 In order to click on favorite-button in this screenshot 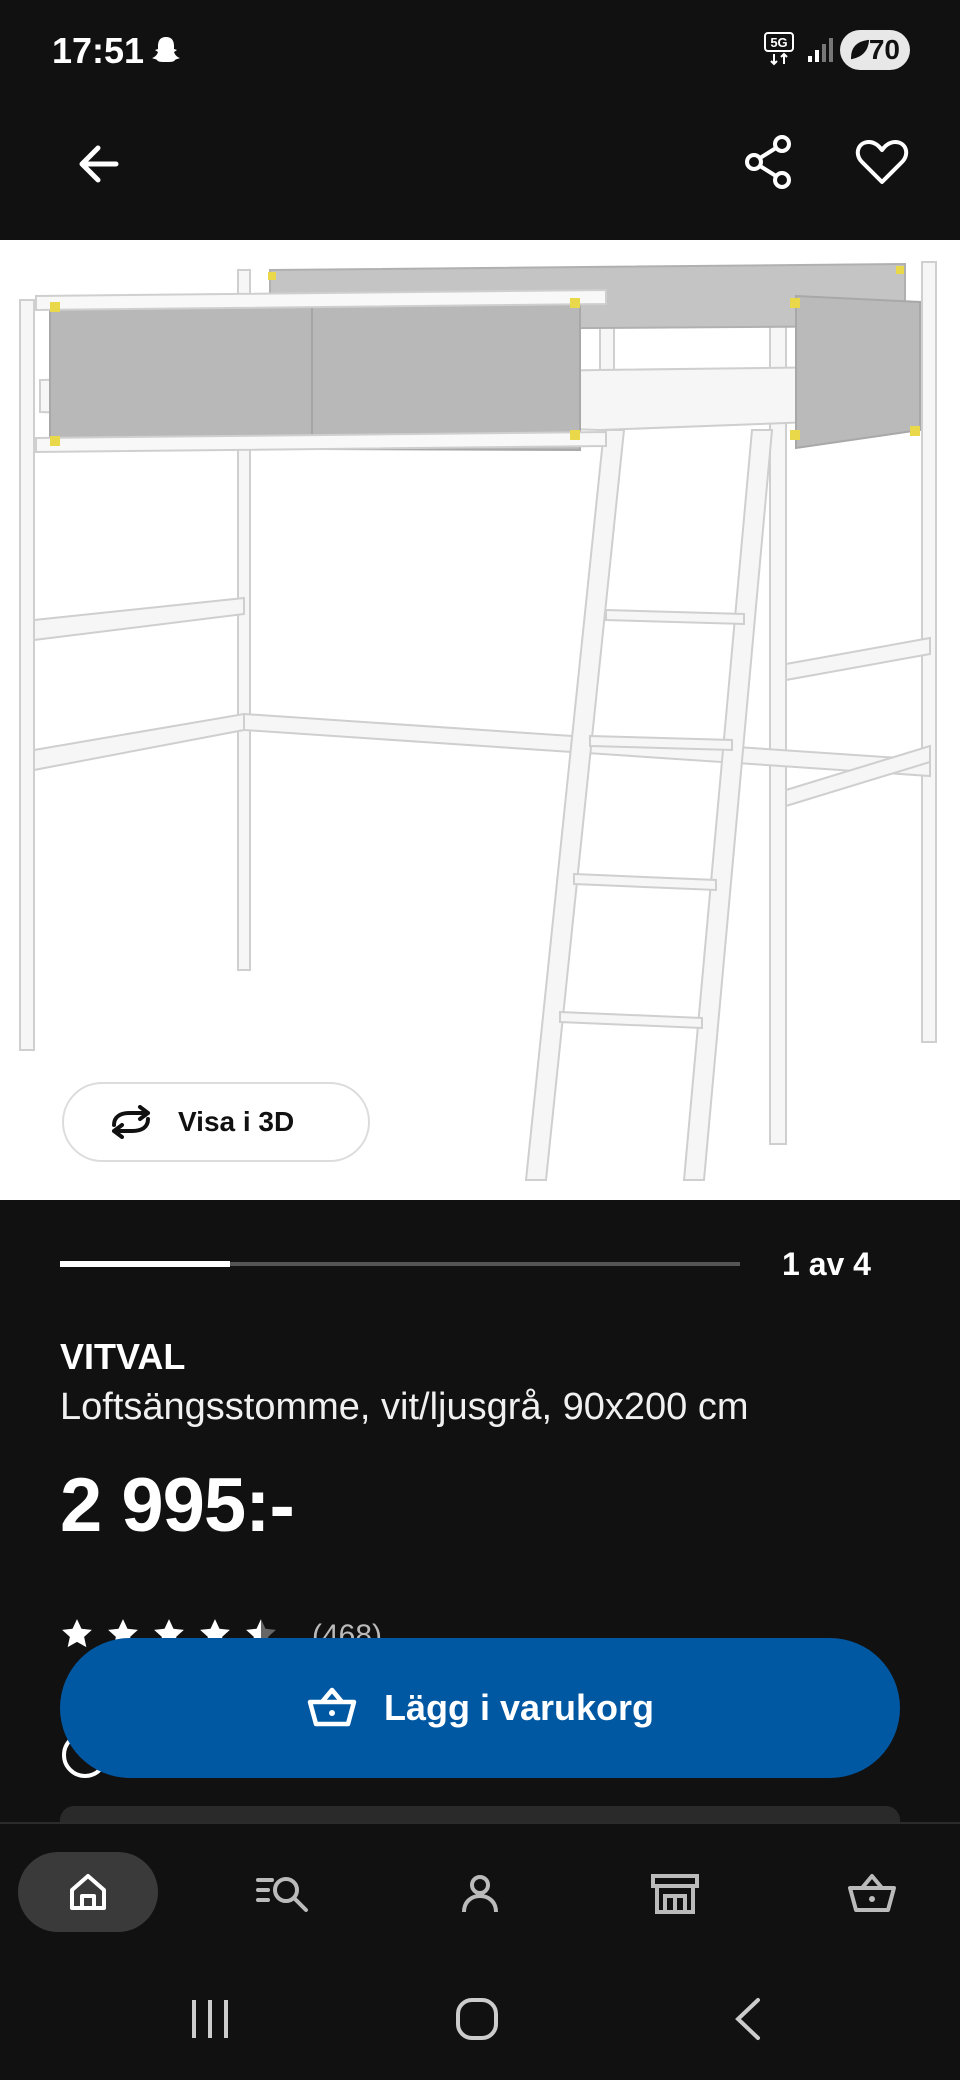, I will do `click(882, 162)`.